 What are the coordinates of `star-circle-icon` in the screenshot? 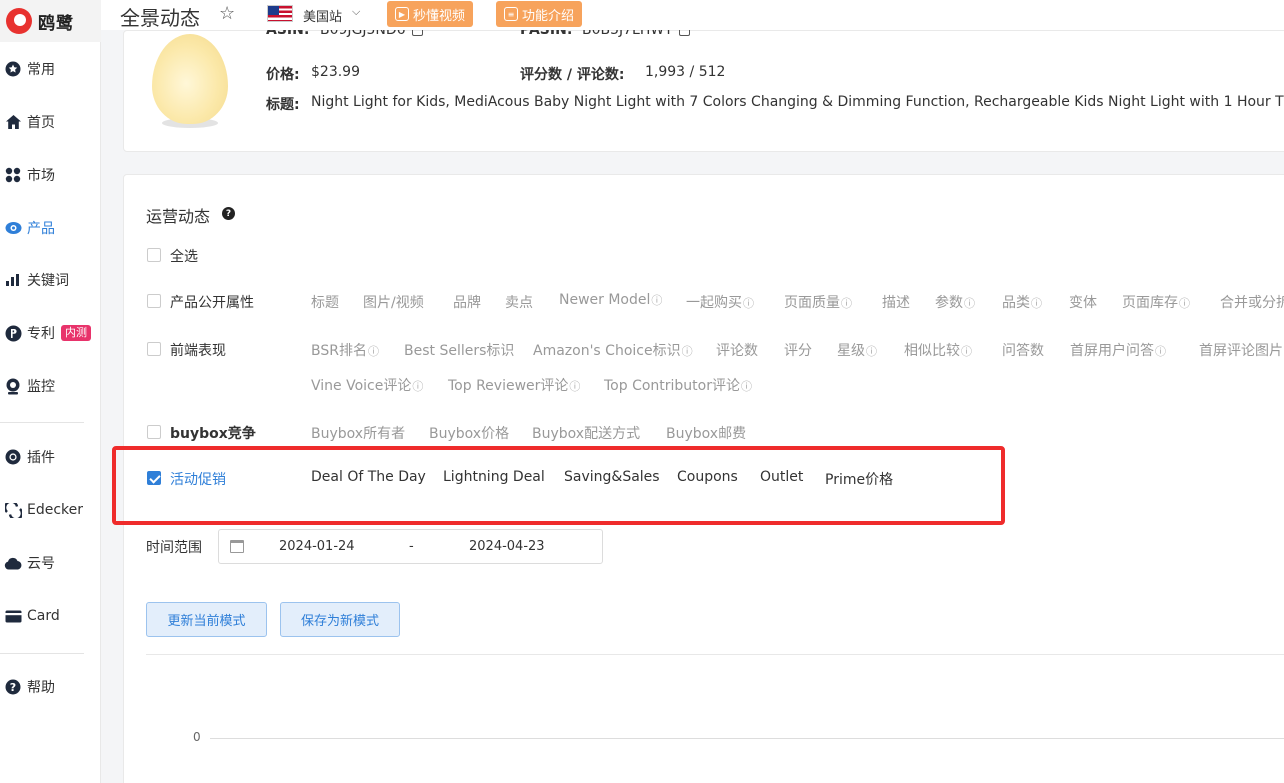 It's located at (13, 69).